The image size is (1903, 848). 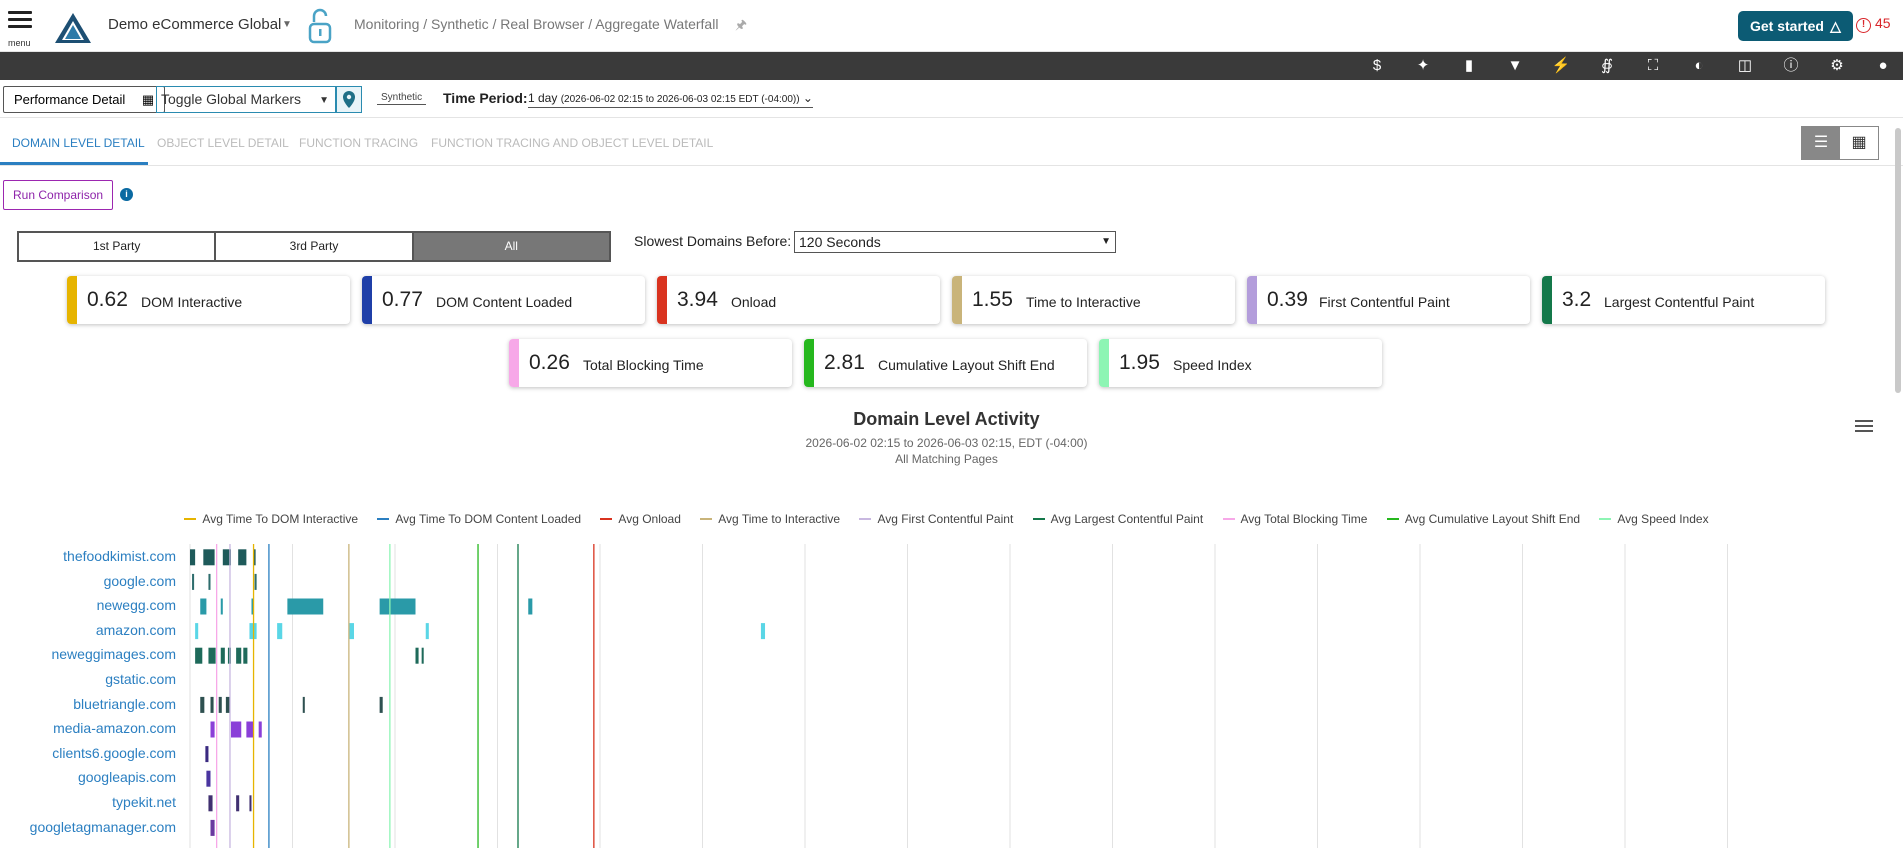 What do you see at coordinates (194, 24) in the screenshot?
I see `company-selector: Demo eCommerce Global` at bounding box center [194, 24].